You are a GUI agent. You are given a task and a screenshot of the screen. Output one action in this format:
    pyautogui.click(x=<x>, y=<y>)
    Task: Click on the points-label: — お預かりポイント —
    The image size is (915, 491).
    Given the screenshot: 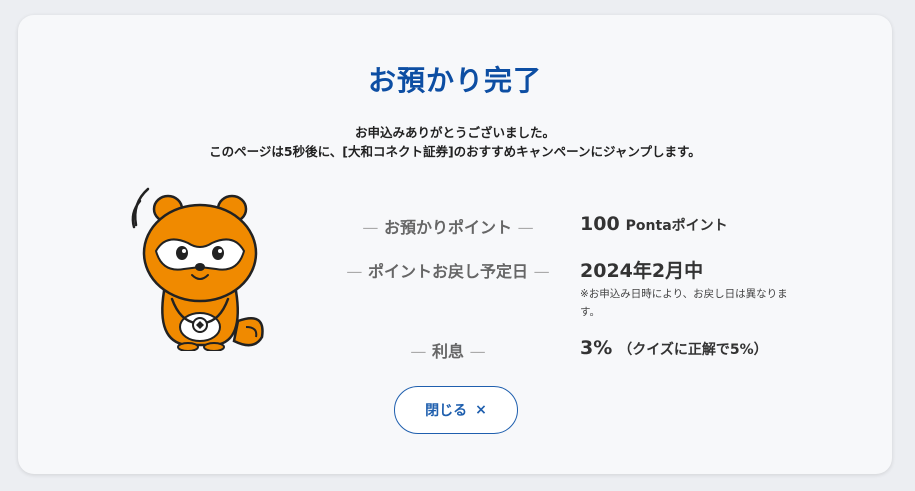 What is the action you would take?
    pyautogui.click(x=448, y=227)
    